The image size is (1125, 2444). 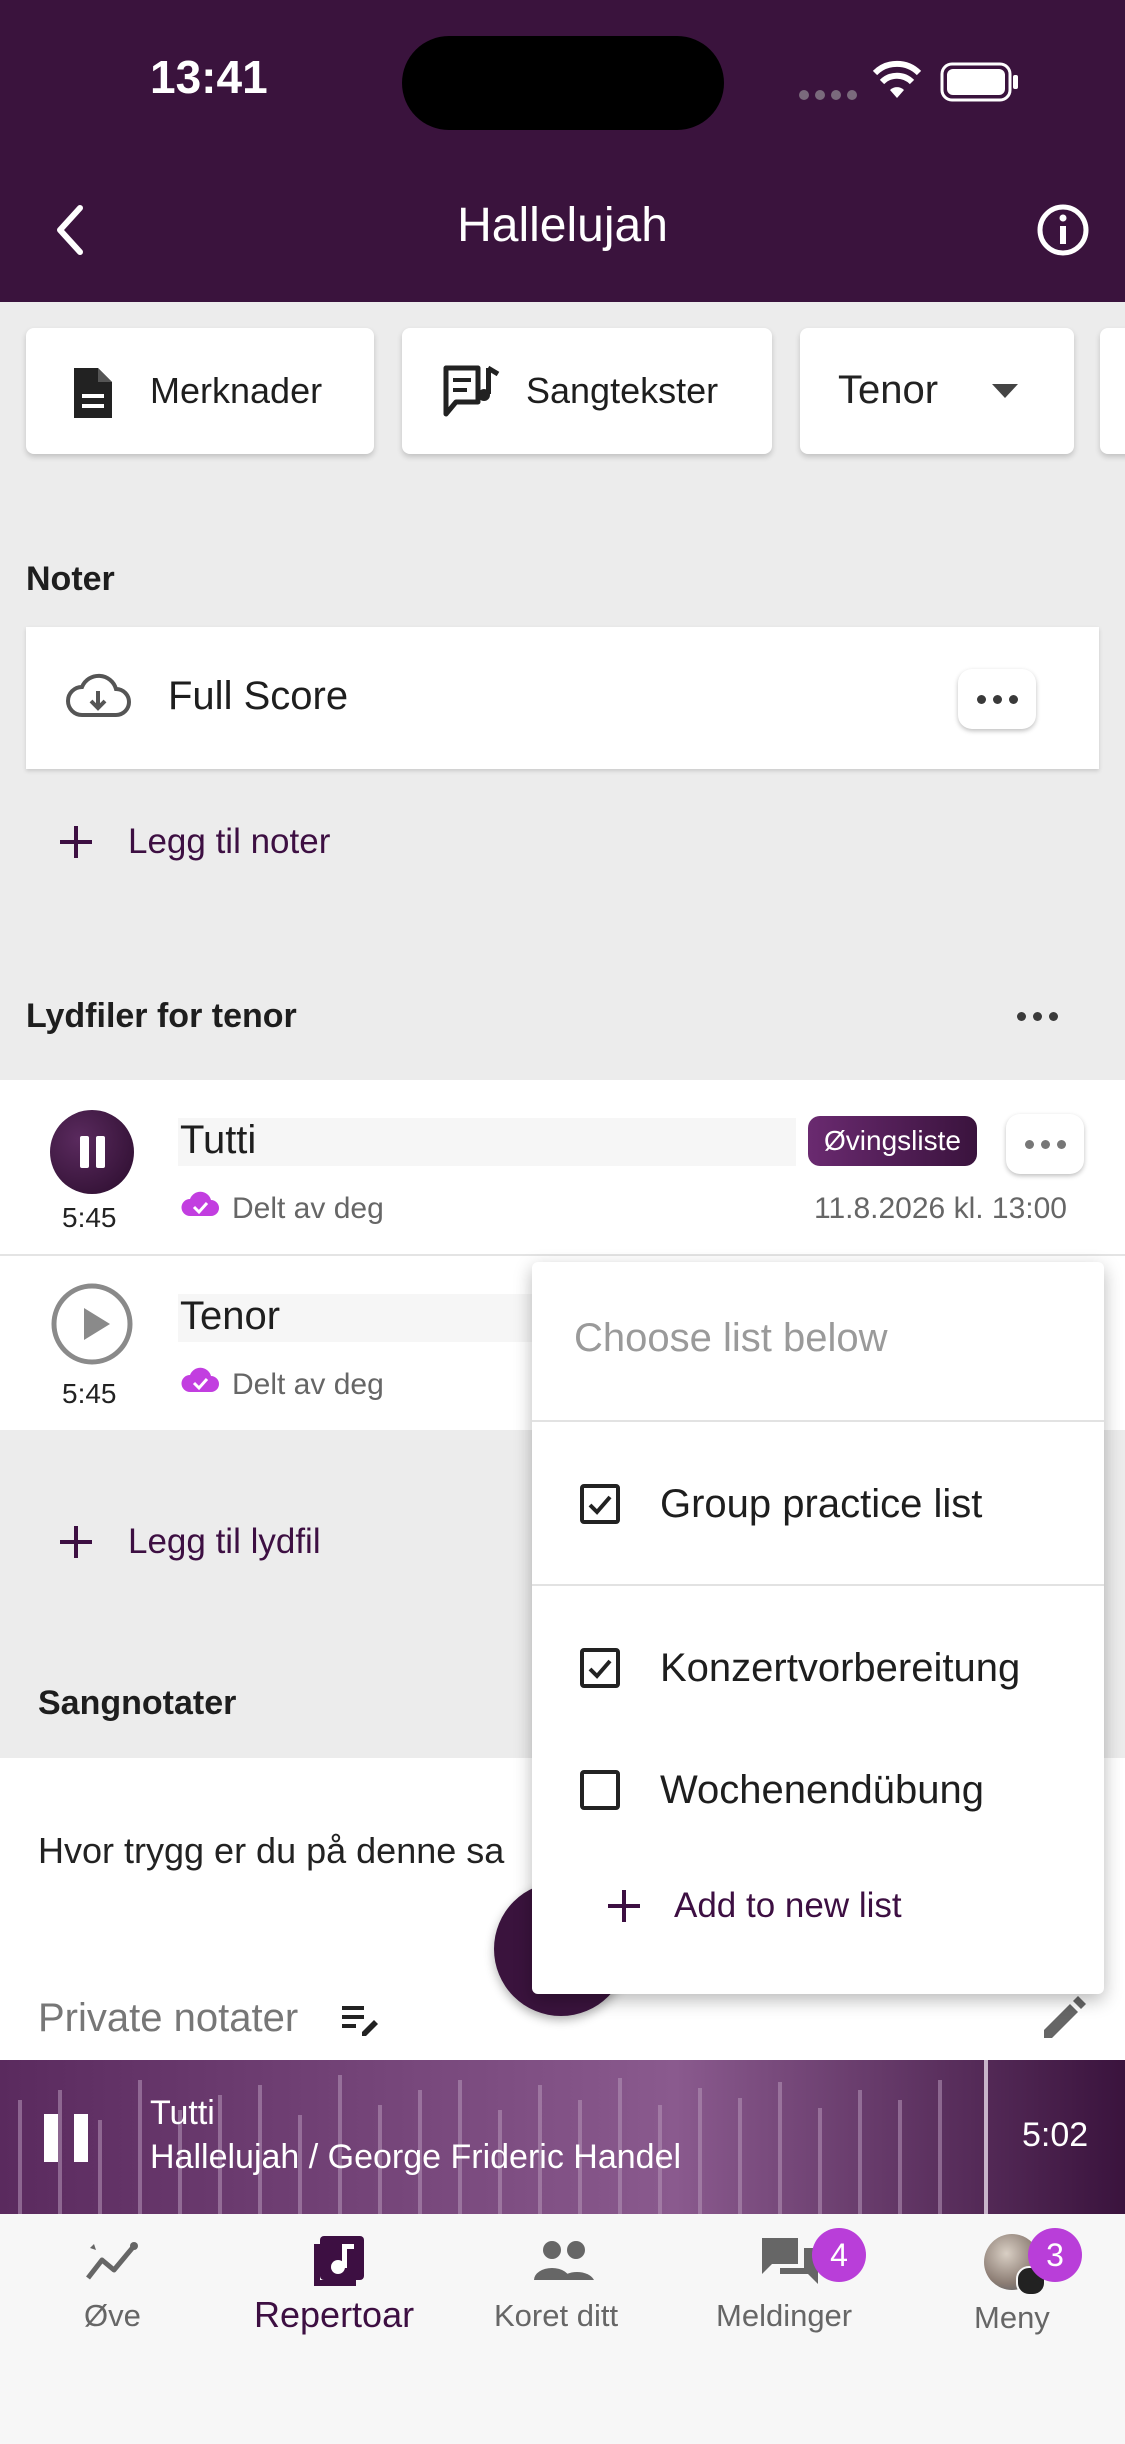 I want to click on play-button, so click(x=92, y=1326).